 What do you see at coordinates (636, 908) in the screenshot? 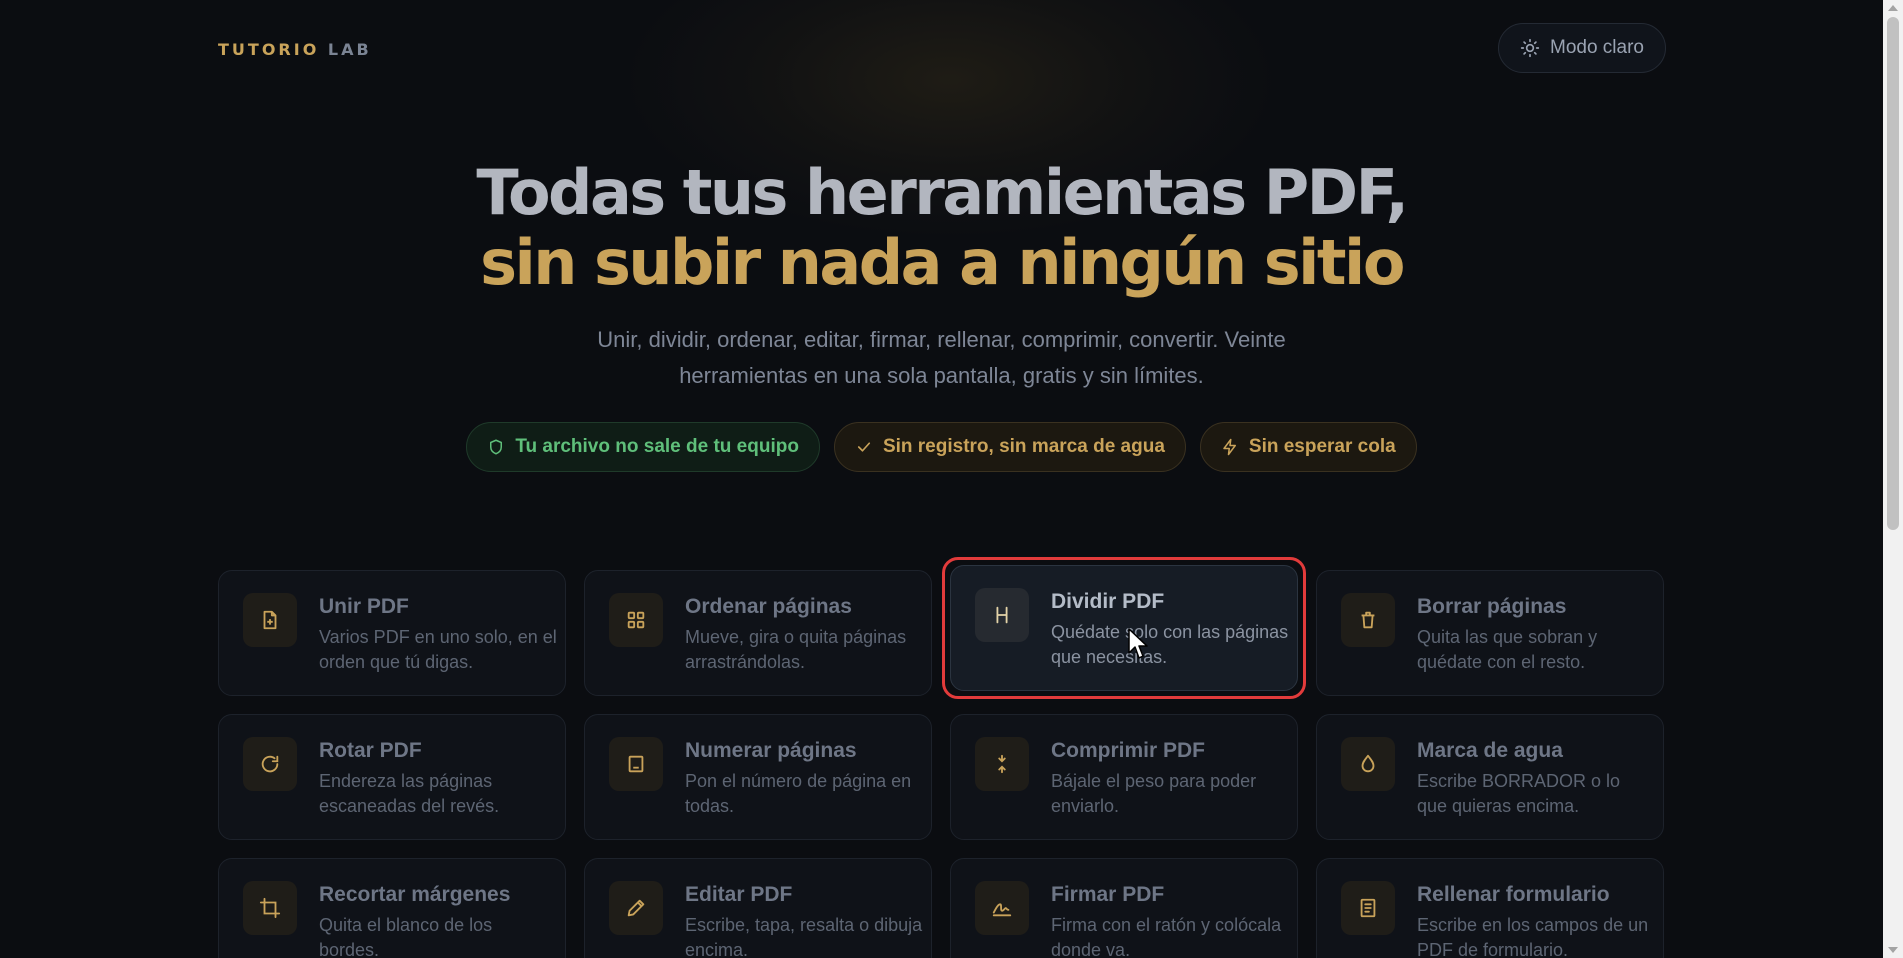
I see `pencil-icon` at bounding box center [636, 908].